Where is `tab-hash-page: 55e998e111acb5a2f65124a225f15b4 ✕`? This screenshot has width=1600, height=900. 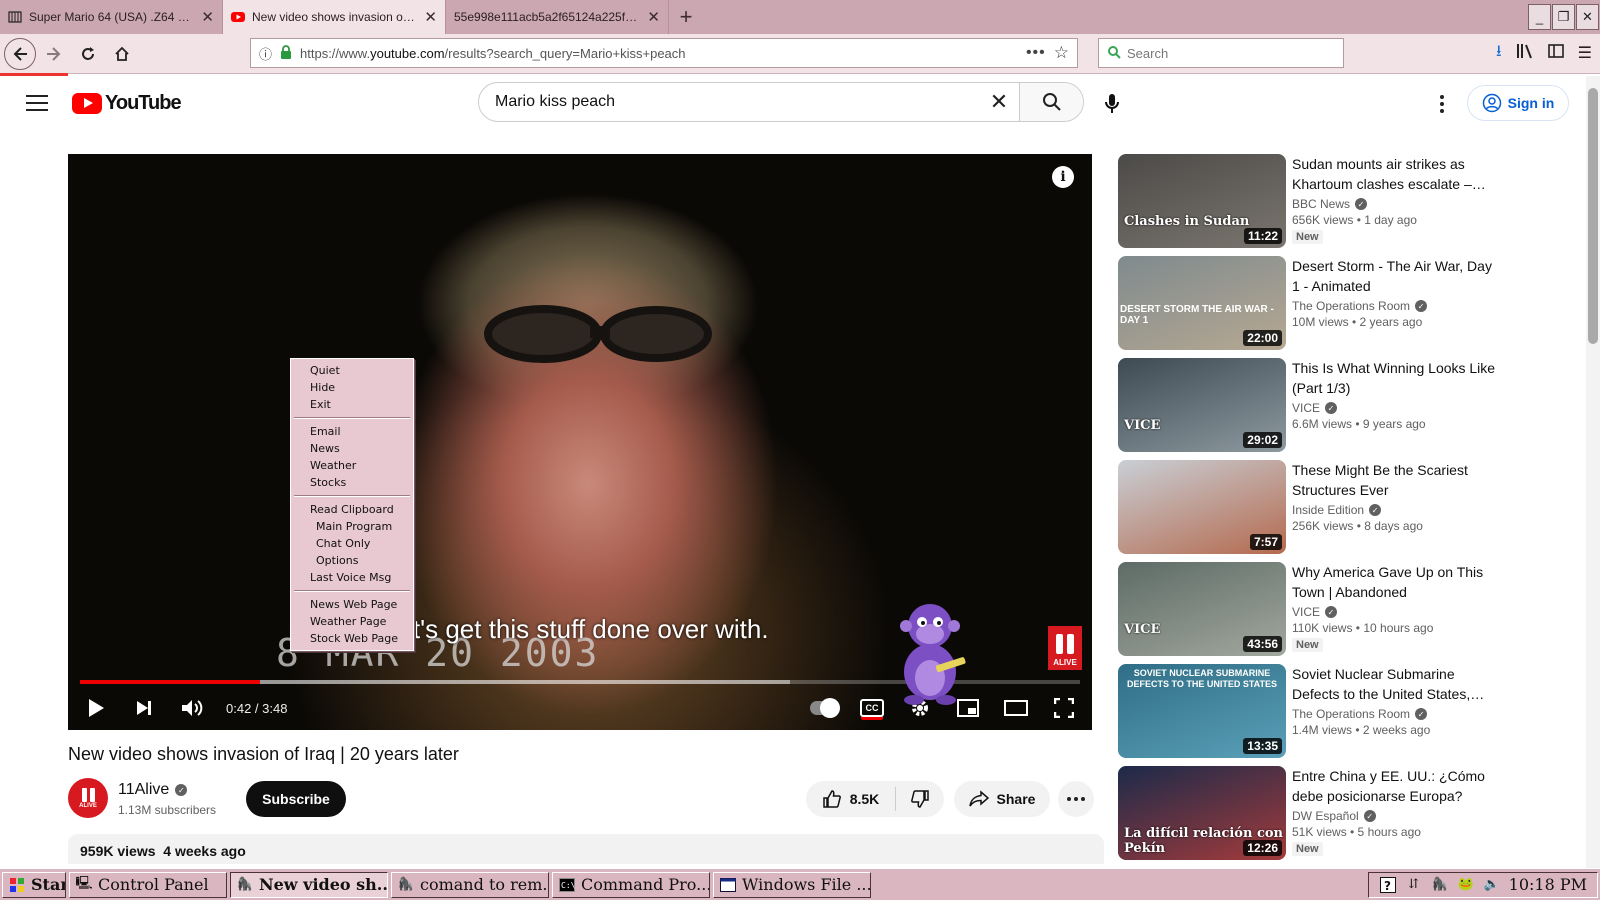 tab-hash-page: 55e998e111acb5a2f65124a225f15b4 ✕ is located at coordinates (557, 17).